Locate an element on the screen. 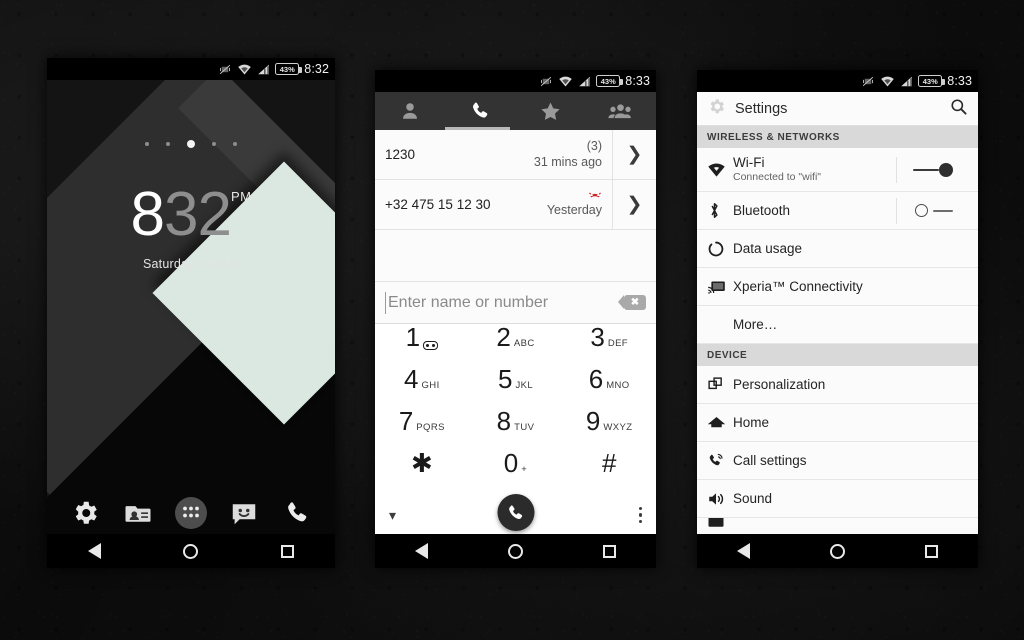  settings-item-label: Wi-Fi is located at coordinates (749, 163).